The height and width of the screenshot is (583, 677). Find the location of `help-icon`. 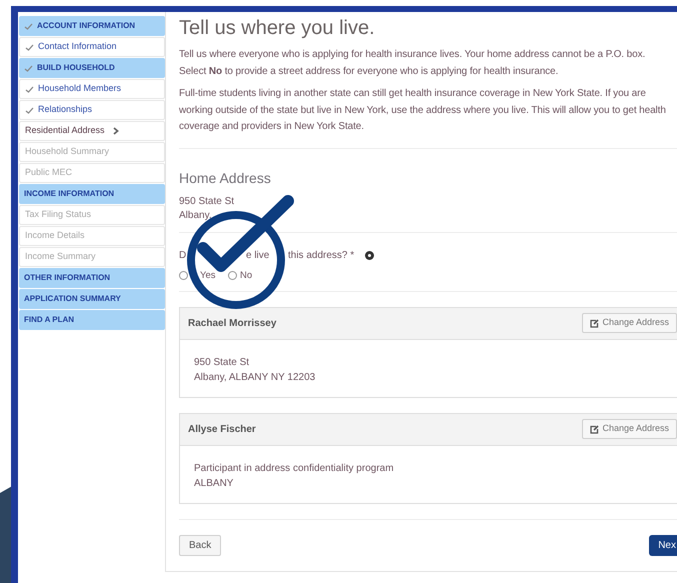

help-icon is located at coordinates (369, 255).